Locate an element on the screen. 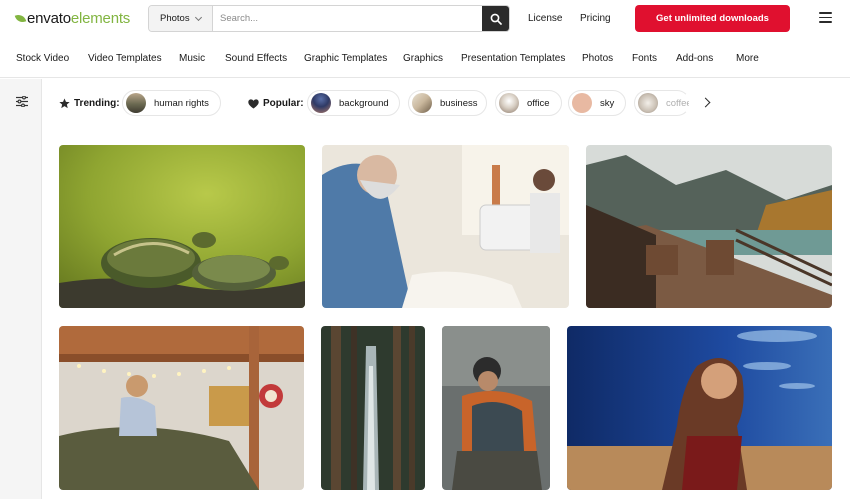 Image resolution: width=850 pixels, height=499 pixels. search-category-label: Photos is located at coordinates (175, 18).